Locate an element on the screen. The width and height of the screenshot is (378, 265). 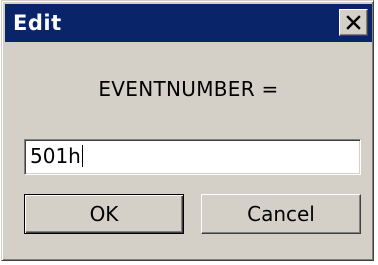
prompt-label: EVENTNUMBER = is located at coordinates (188, 89).